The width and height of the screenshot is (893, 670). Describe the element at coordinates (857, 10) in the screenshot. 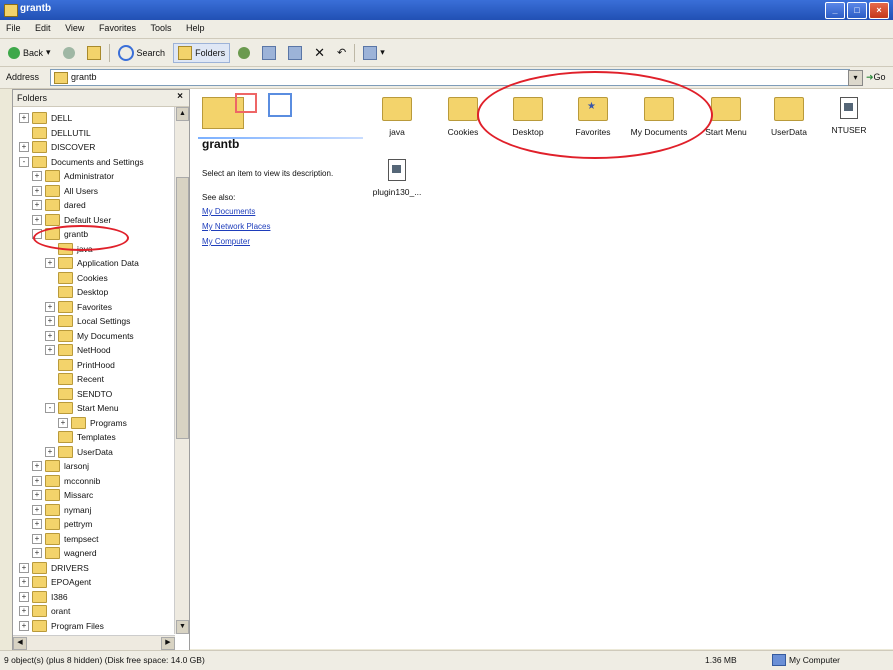

I see `maximize-button: □` at that location.